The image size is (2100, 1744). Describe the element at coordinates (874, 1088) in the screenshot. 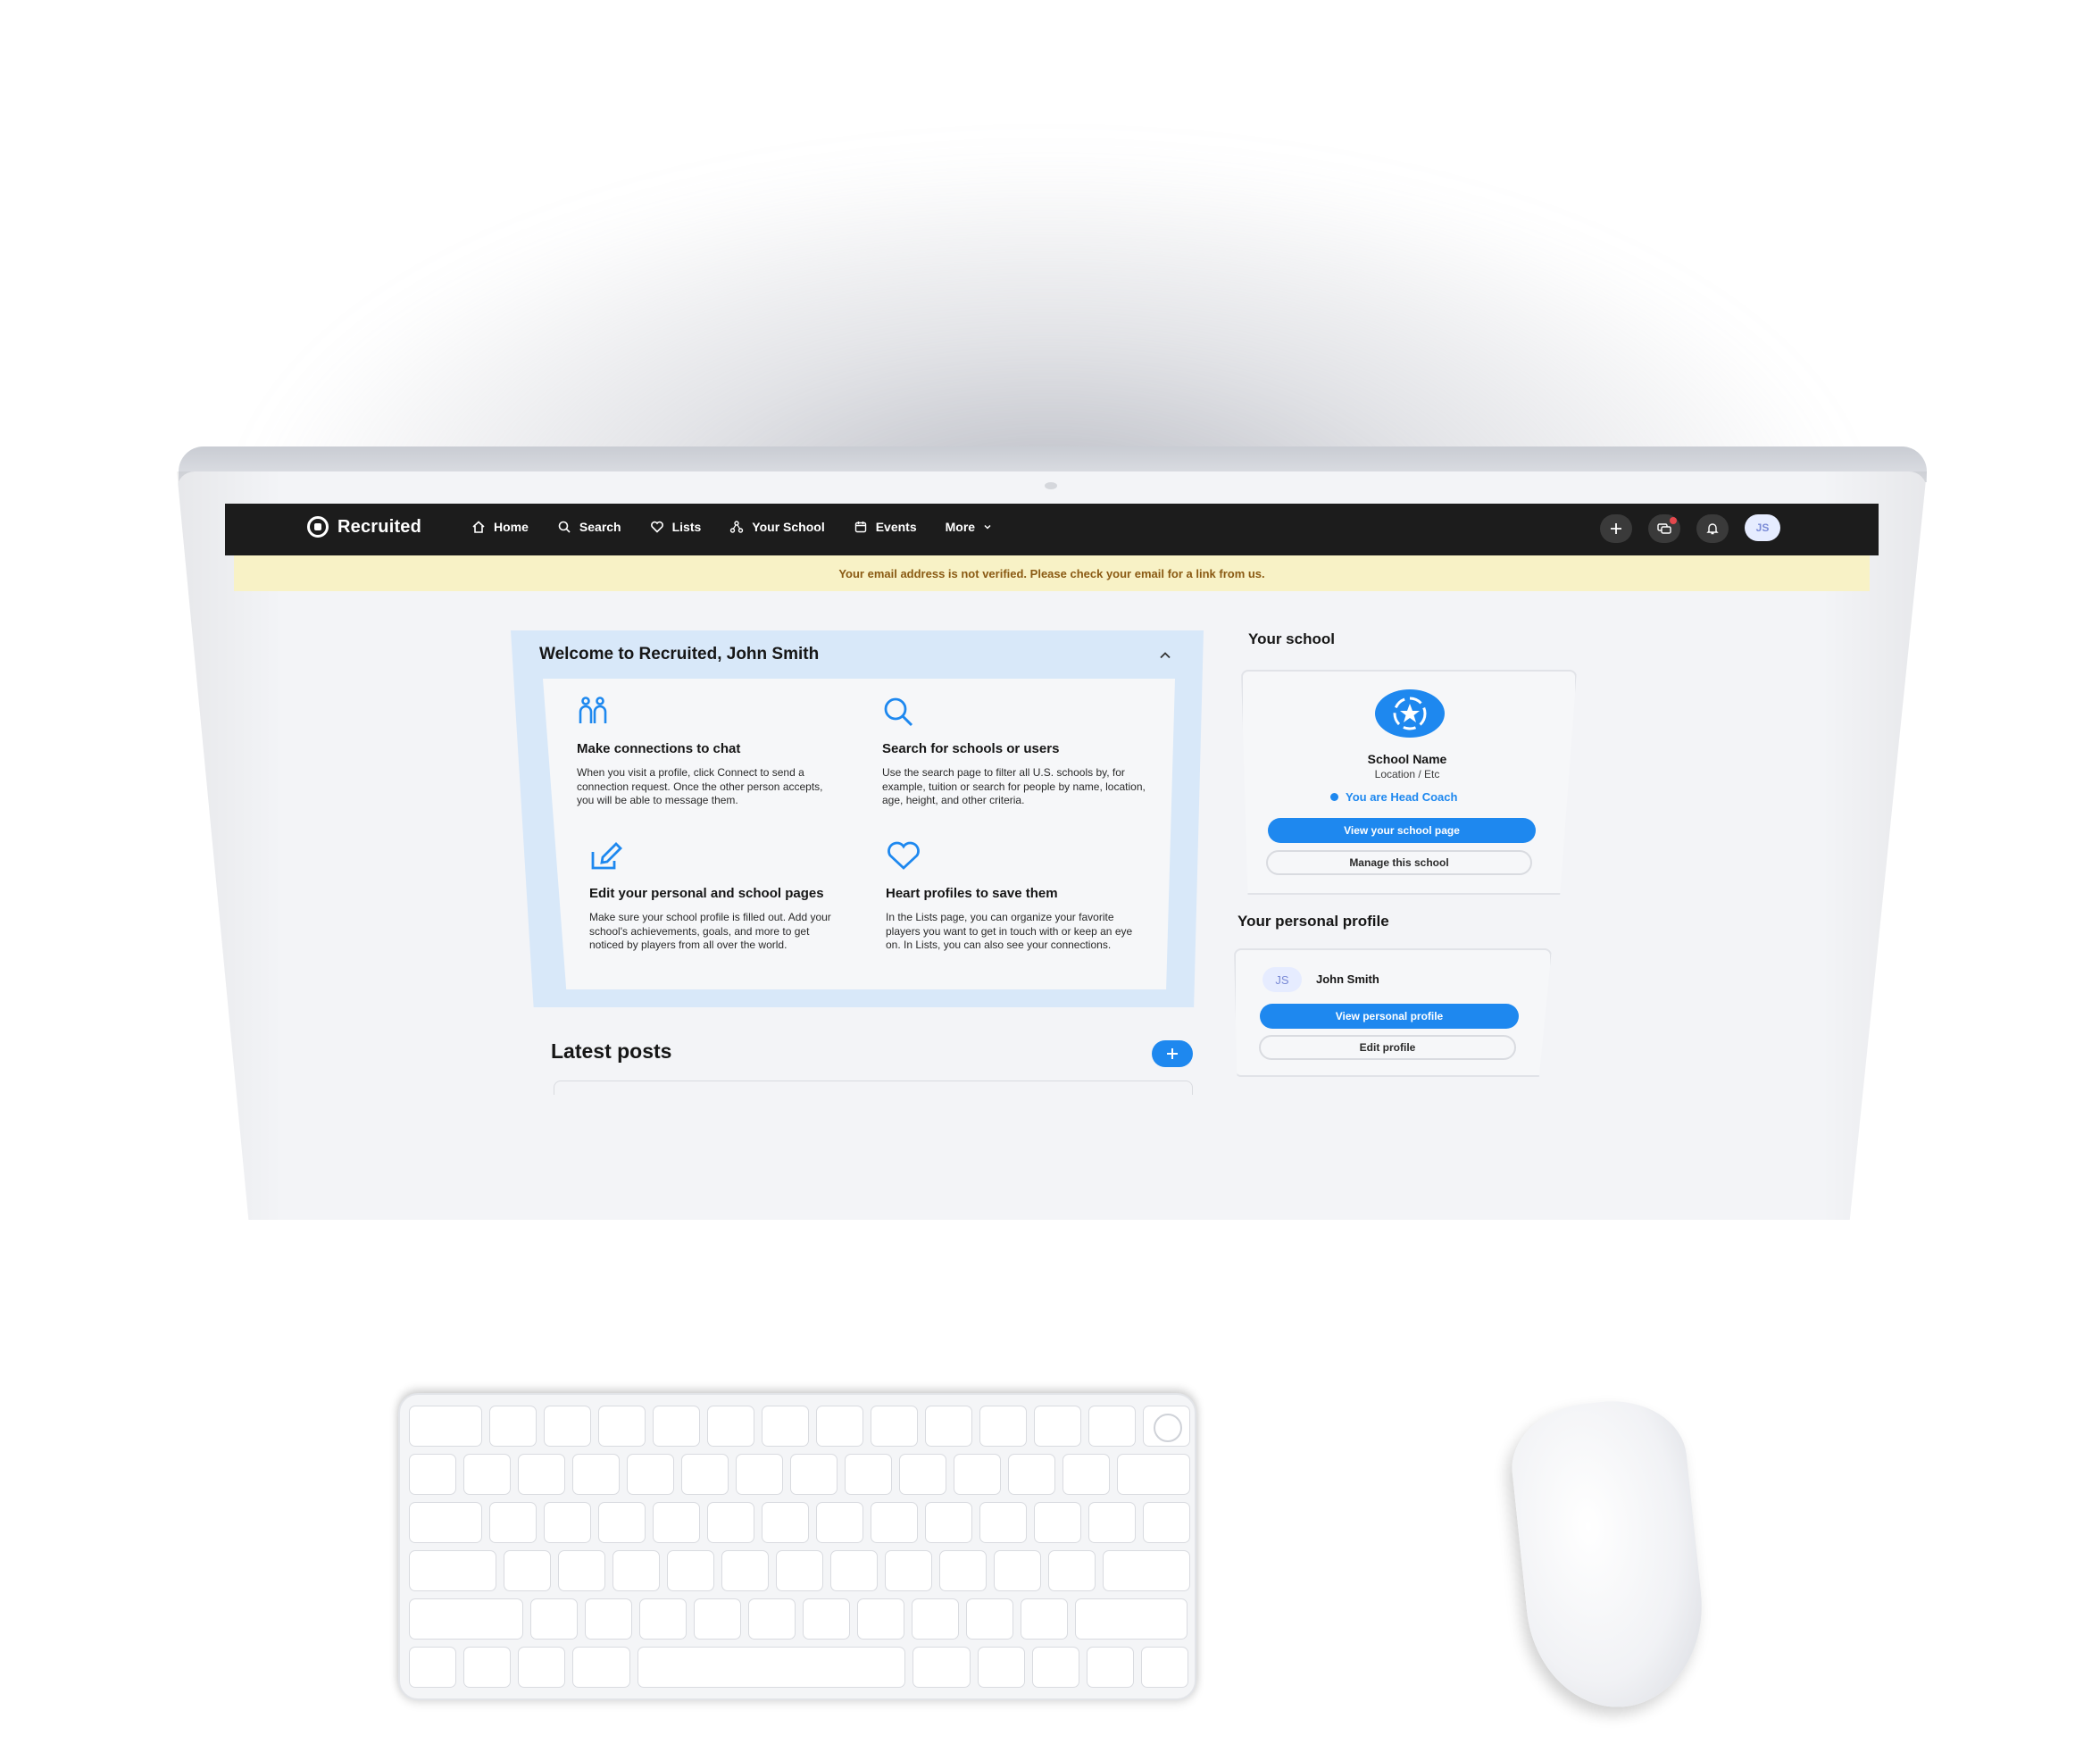

I see `posts-feed-container` at that location.